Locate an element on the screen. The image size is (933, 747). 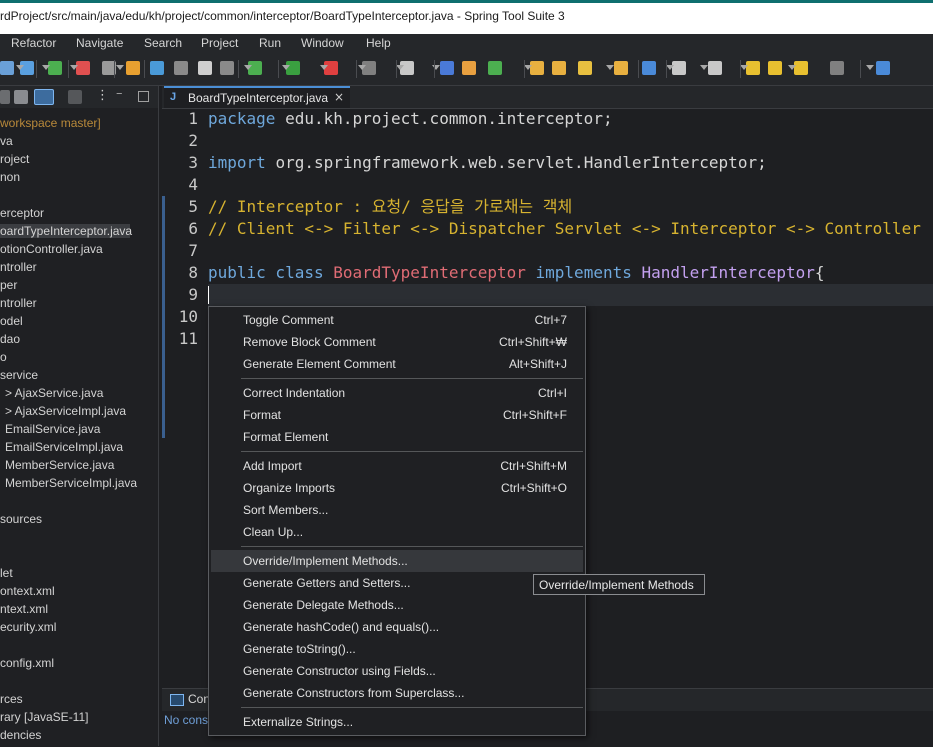
tree-item: EmailServiceImpl.java is located at coordinates (64, 447).